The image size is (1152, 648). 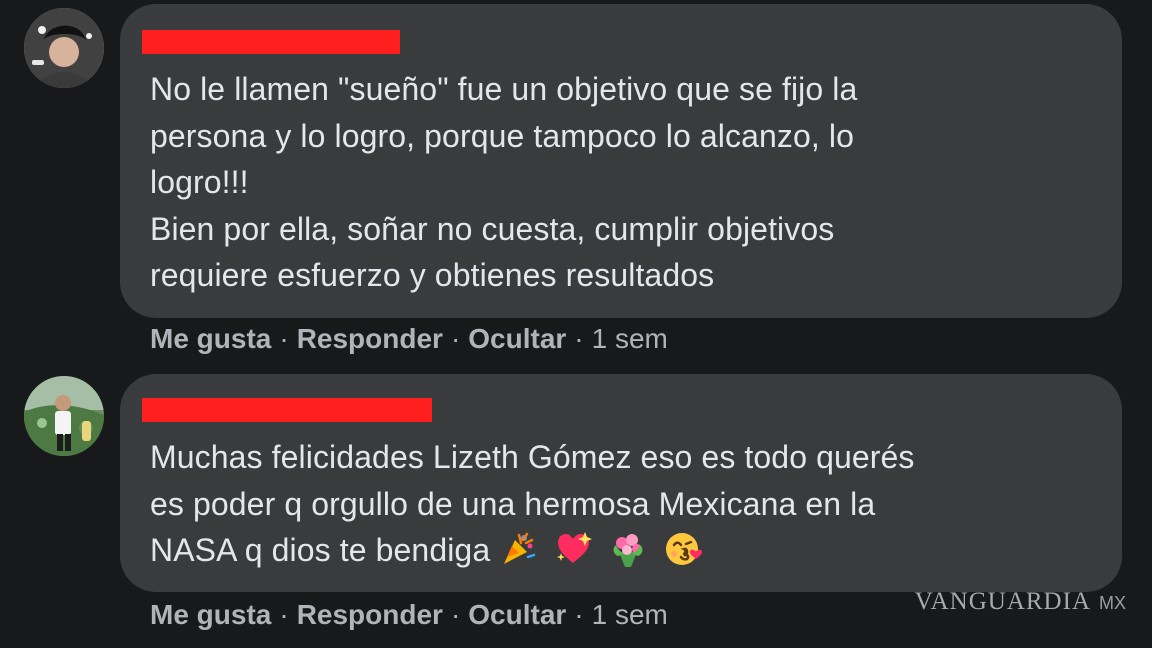 What do you see at coordinates (1112, 603) in the screenshot?
I see `watermark-suffix: MX` at bounding box center [1112, 603].